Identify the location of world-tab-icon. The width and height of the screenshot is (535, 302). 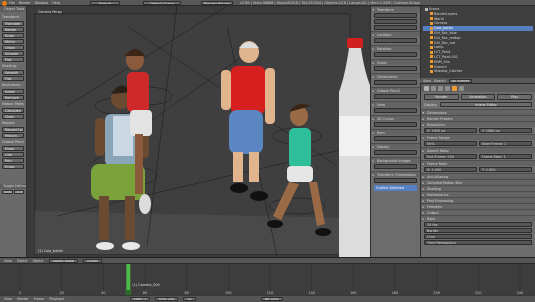
(447, 88).